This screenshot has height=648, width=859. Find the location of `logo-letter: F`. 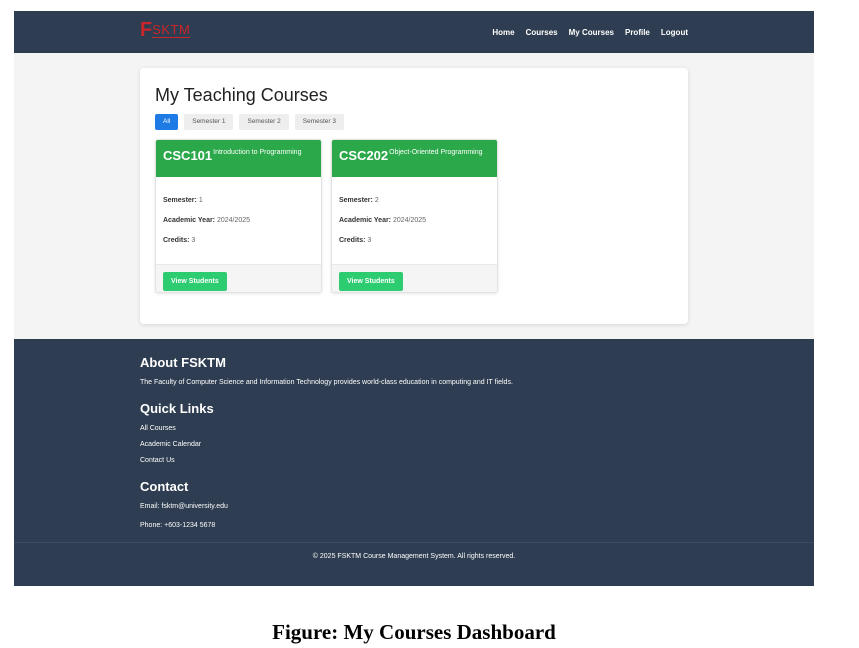

logo-letter: F is located at coordinates (146, 30).